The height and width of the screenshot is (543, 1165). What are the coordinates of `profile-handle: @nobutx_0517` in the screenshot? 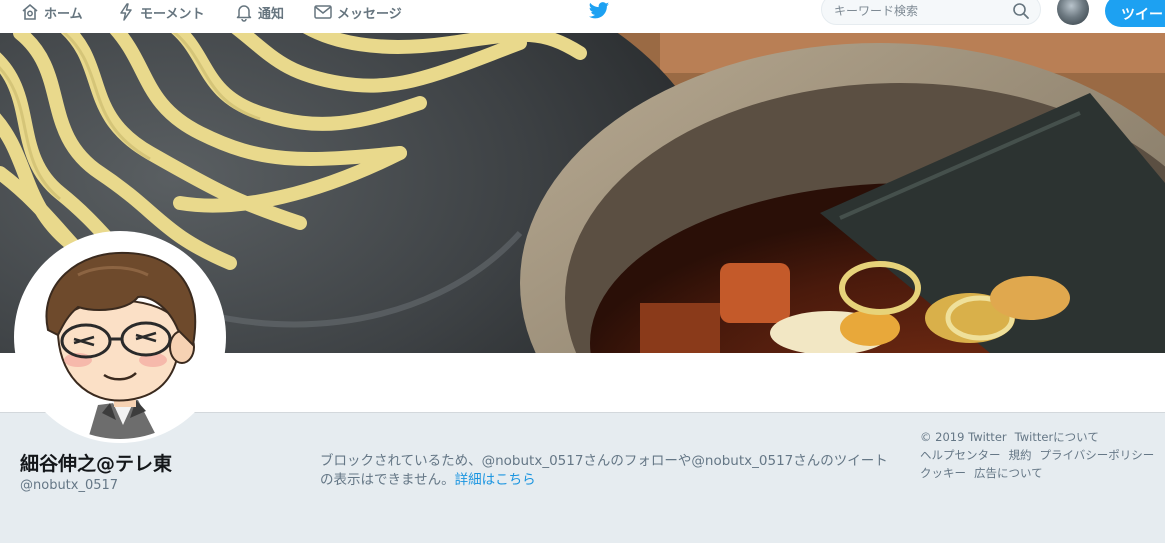 It's located at (69, 485).